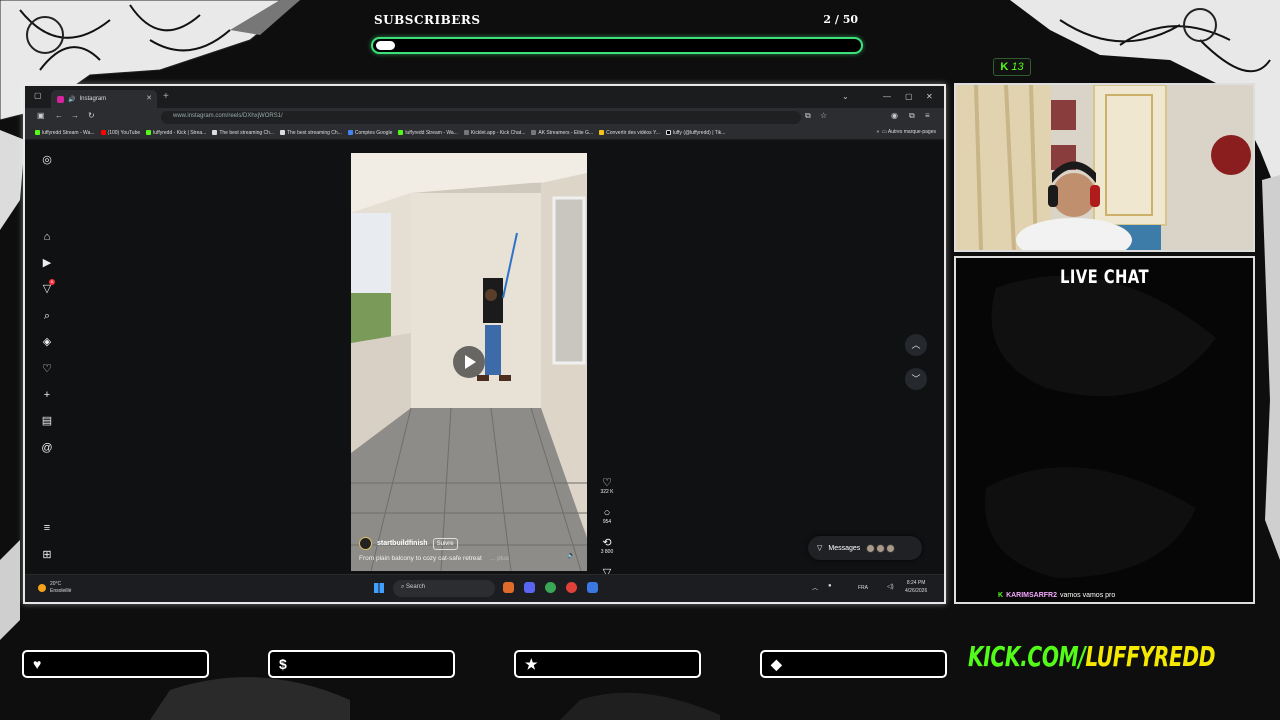 This screenshot has width=1280, height=720. I want to click on weather-widget: 20°C Ensoleillé, so click(54, 588).